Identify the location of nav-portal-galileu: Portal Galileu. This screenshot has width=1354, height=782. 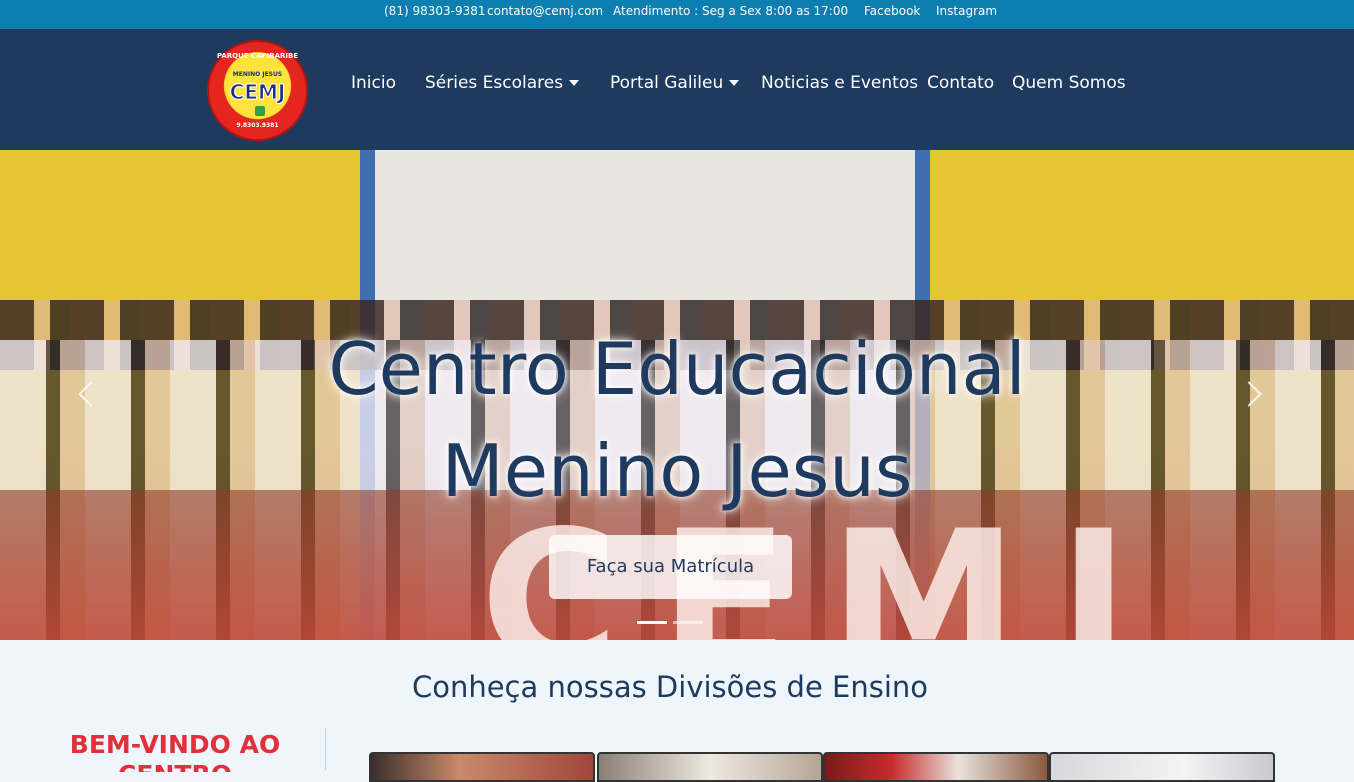
(675, 83).